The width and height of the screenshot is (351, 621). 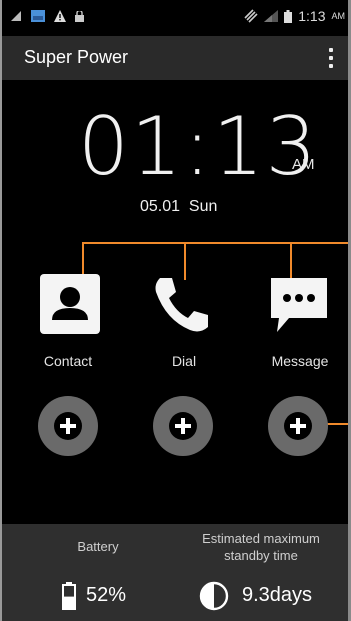 I want to click on battery-percentage: 52%, so click(x=106, y=595).